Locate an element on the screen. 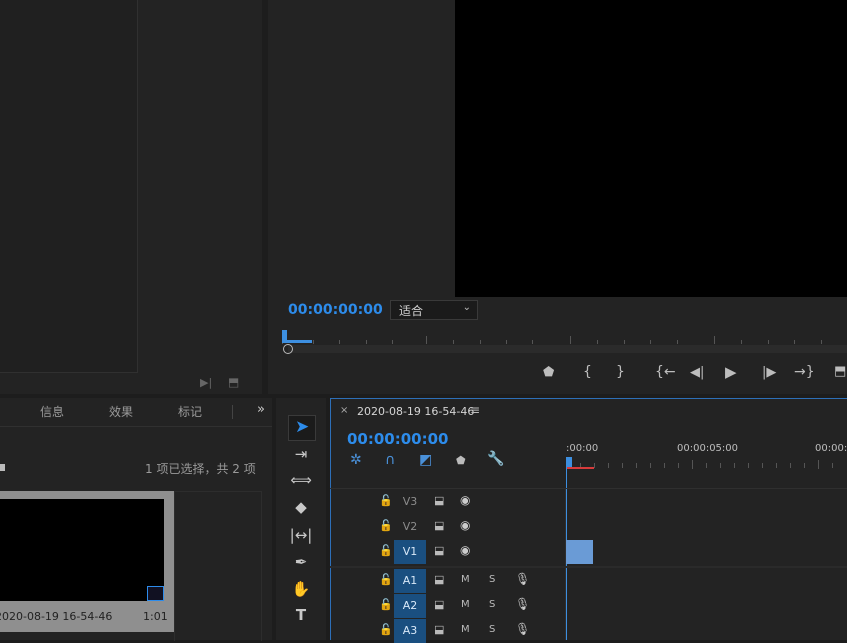  time-ruler: :00:00 00:00:05:00 00:00:1 is located at coordinates (706, 456).